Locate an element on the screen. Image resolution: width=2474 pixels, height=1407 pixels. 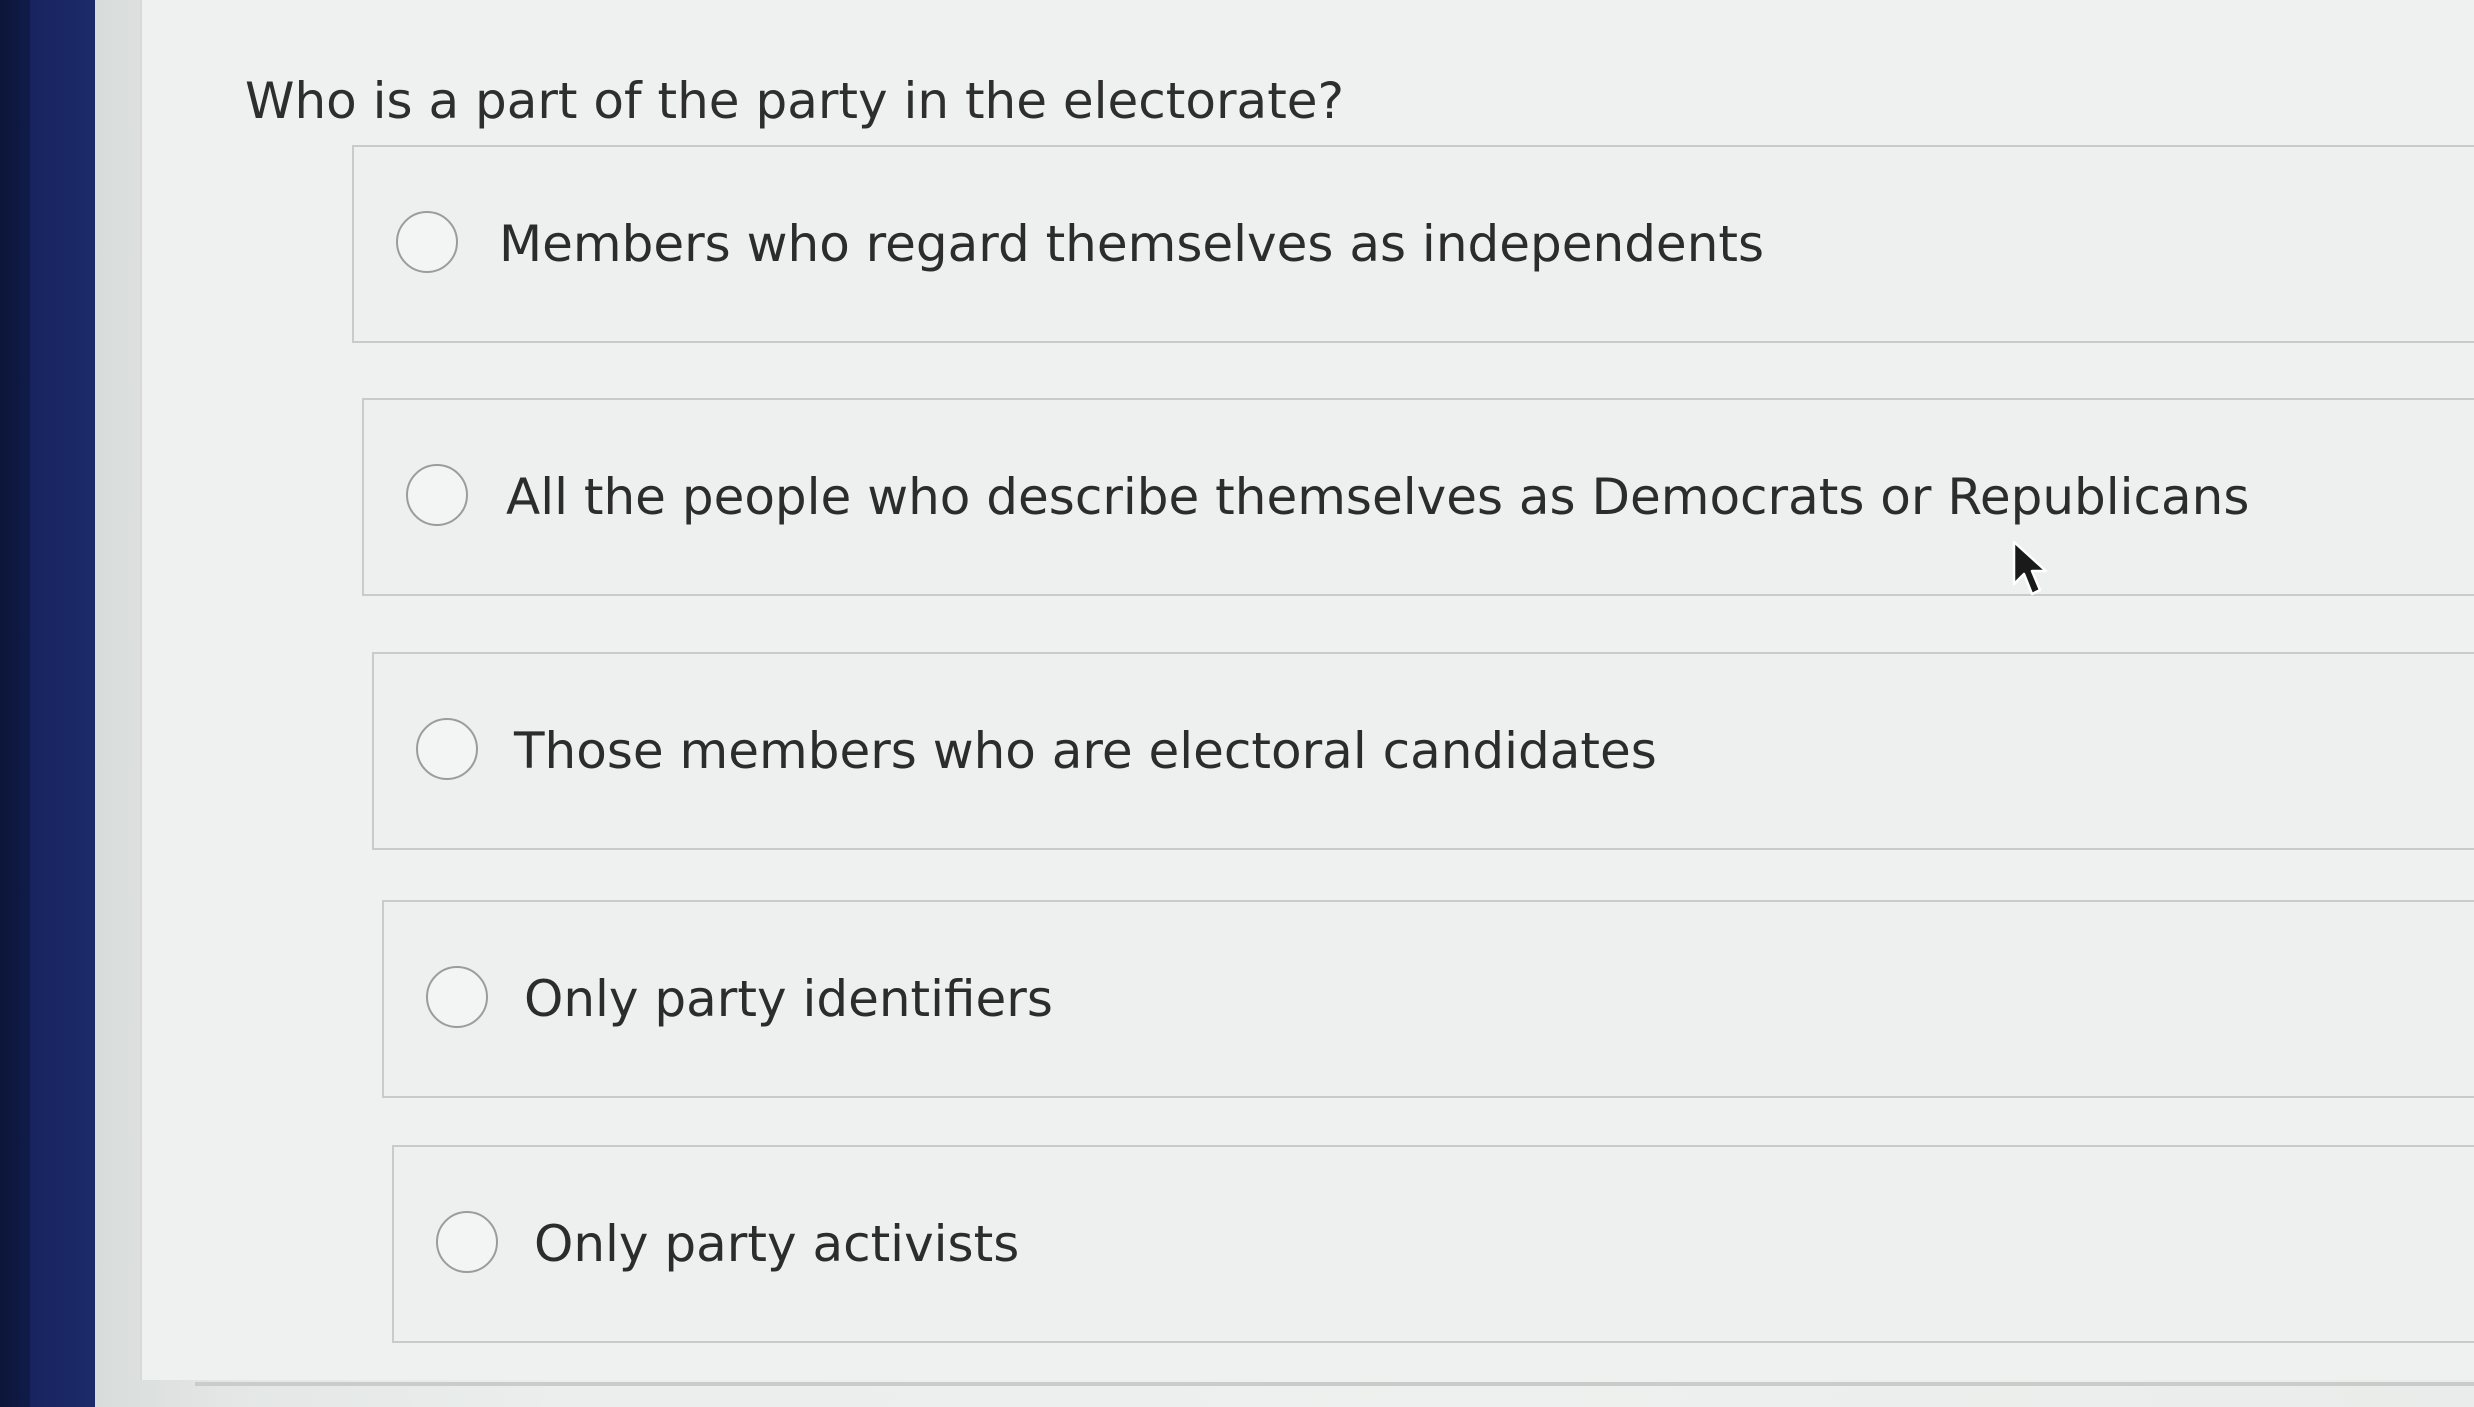
card-bottom-edge is located at coordinates (1334, 1384).